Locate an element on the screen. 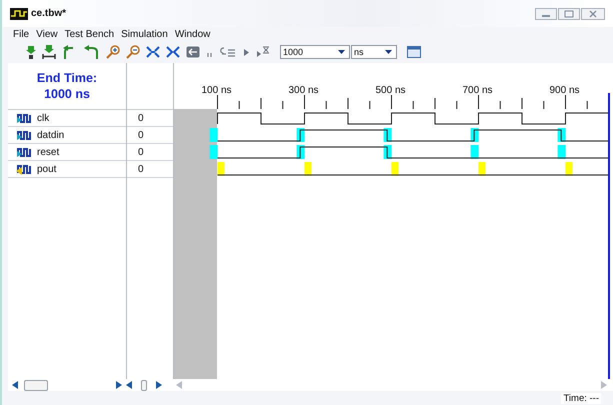  window-icon is located at coordinates (414, 52).